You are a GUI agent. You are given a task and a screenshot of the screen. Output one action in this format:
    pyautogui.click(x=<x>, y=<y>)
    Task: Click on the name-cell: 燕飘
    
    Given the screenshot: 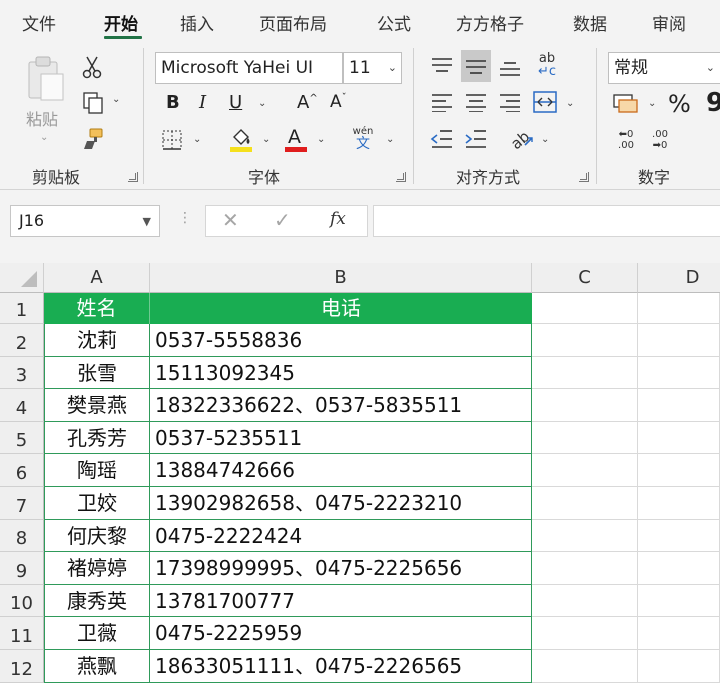 What is the action you would take?
    pyautogui.click(x=97, y=666)
    